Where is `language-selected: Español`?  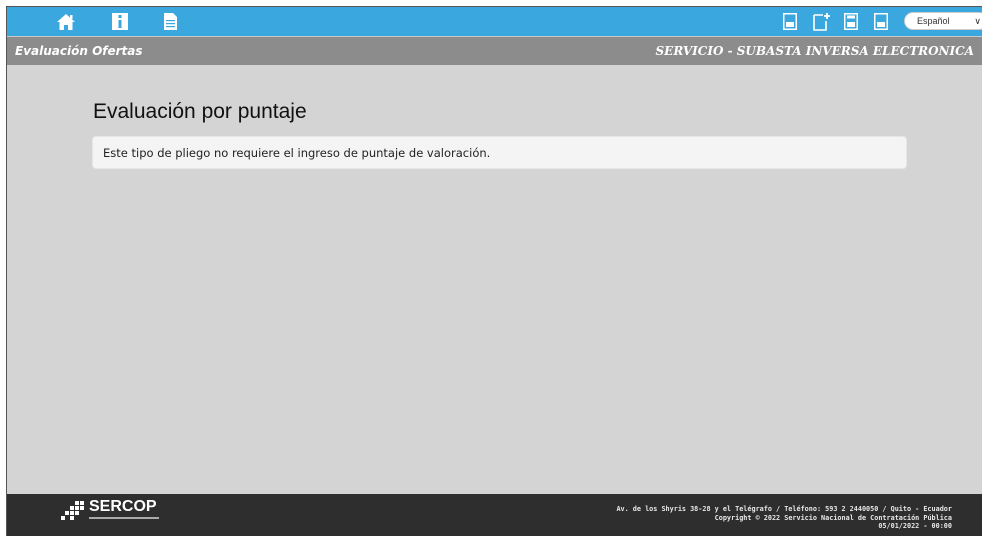 language-selected: Español is located at coordinates (933, 21).